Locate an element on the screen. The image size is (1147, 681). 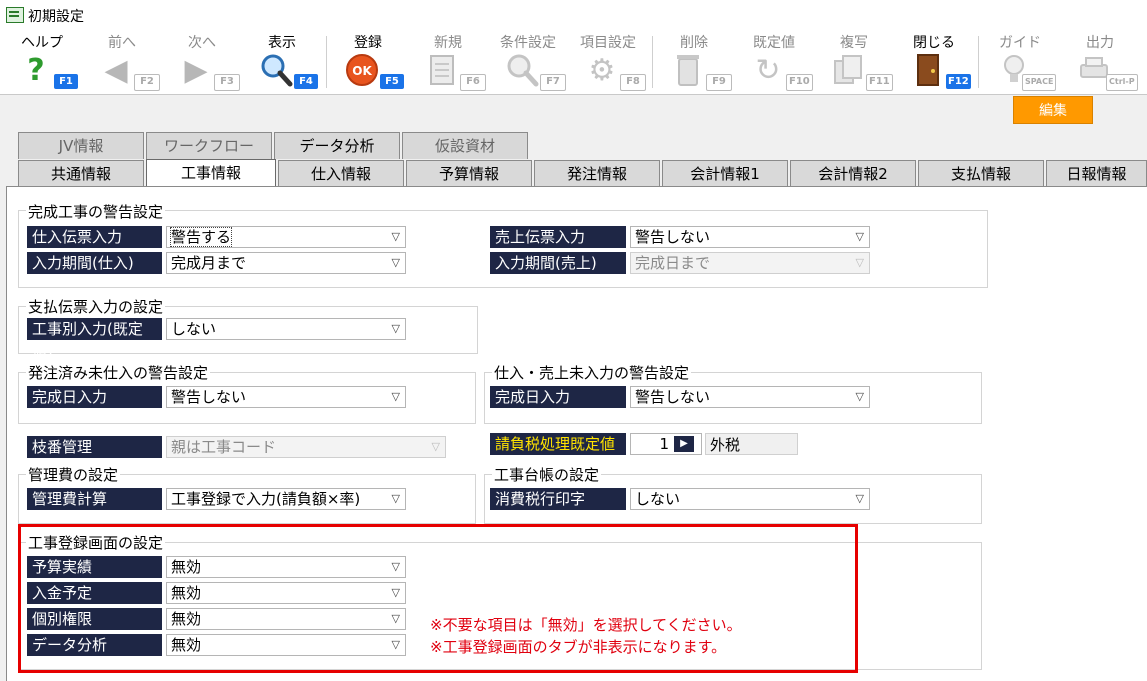
tab-jv-info: JV情報 is located at coordinates (81, 145).